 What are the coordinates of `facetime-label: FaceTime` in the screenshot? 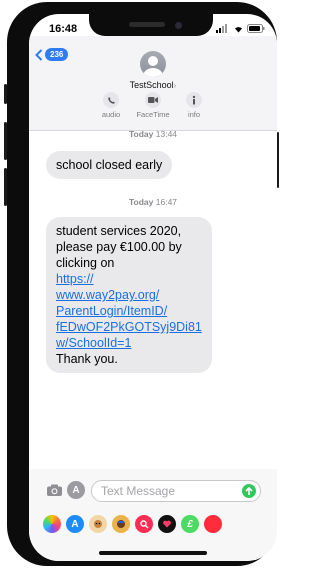 It's located at (153, 114).